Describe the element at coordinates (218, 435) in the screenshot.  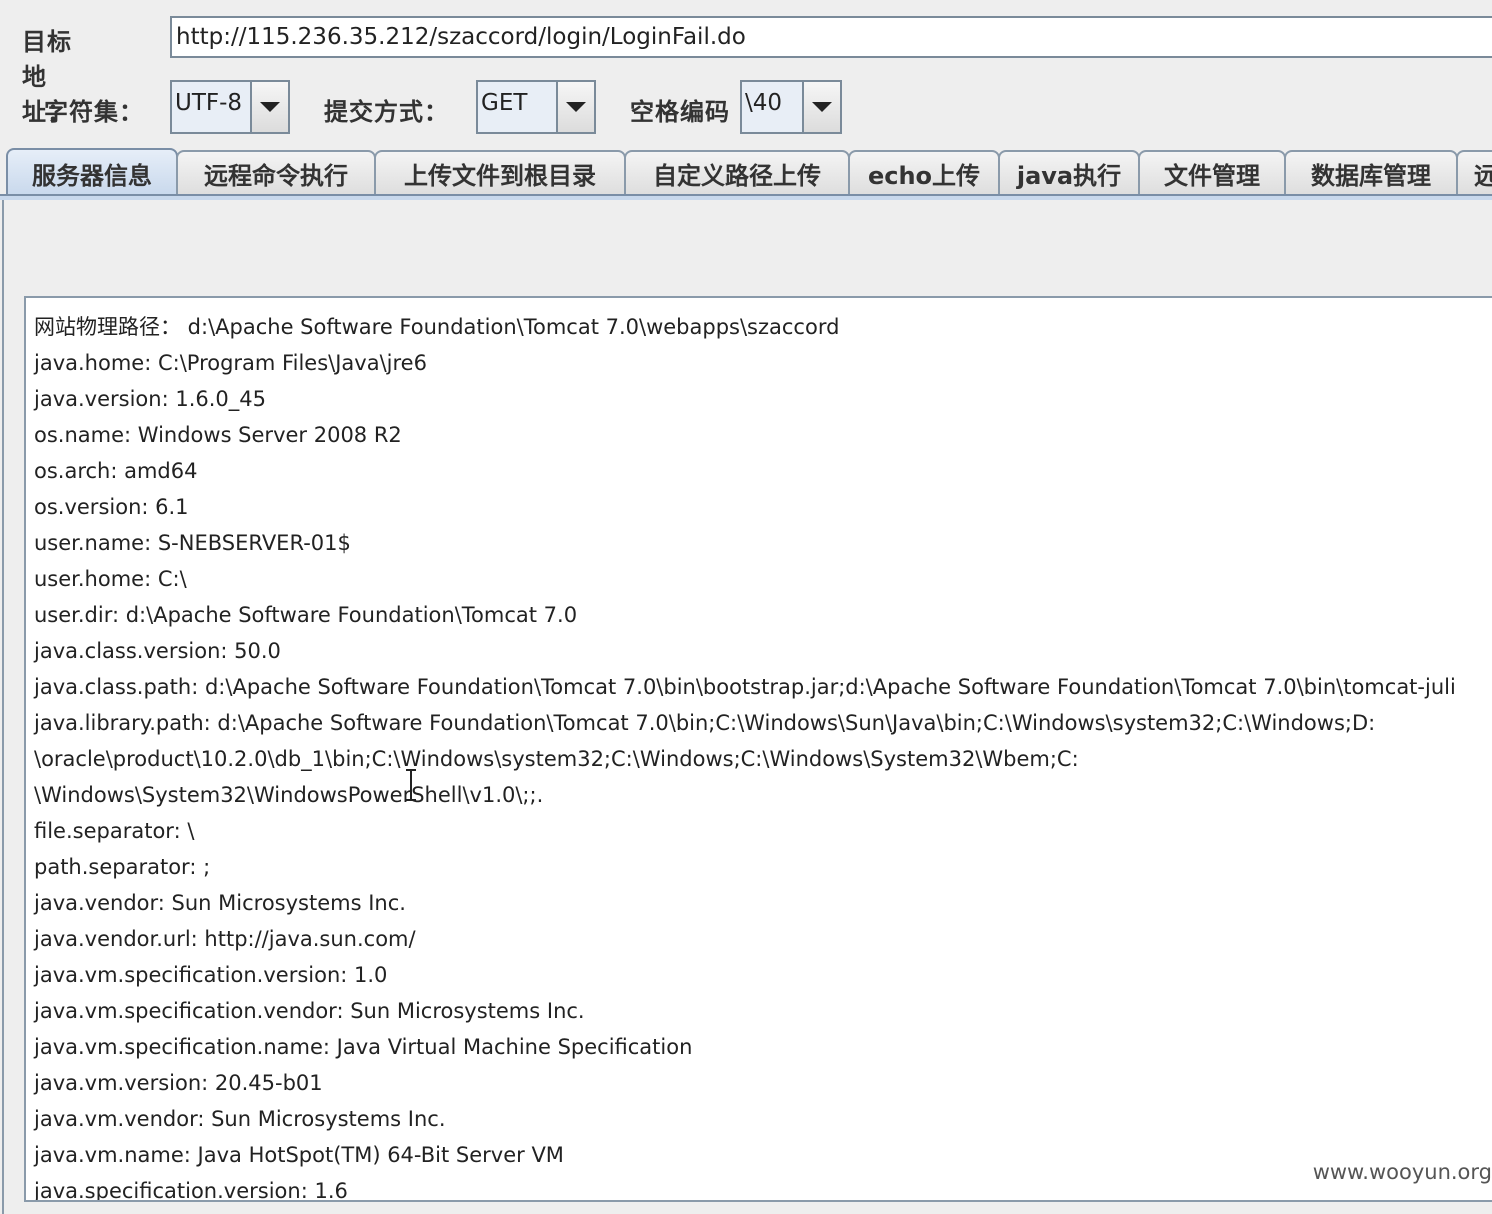
I see `info-line: os.name: Windows Server 2008 R2` at that location.